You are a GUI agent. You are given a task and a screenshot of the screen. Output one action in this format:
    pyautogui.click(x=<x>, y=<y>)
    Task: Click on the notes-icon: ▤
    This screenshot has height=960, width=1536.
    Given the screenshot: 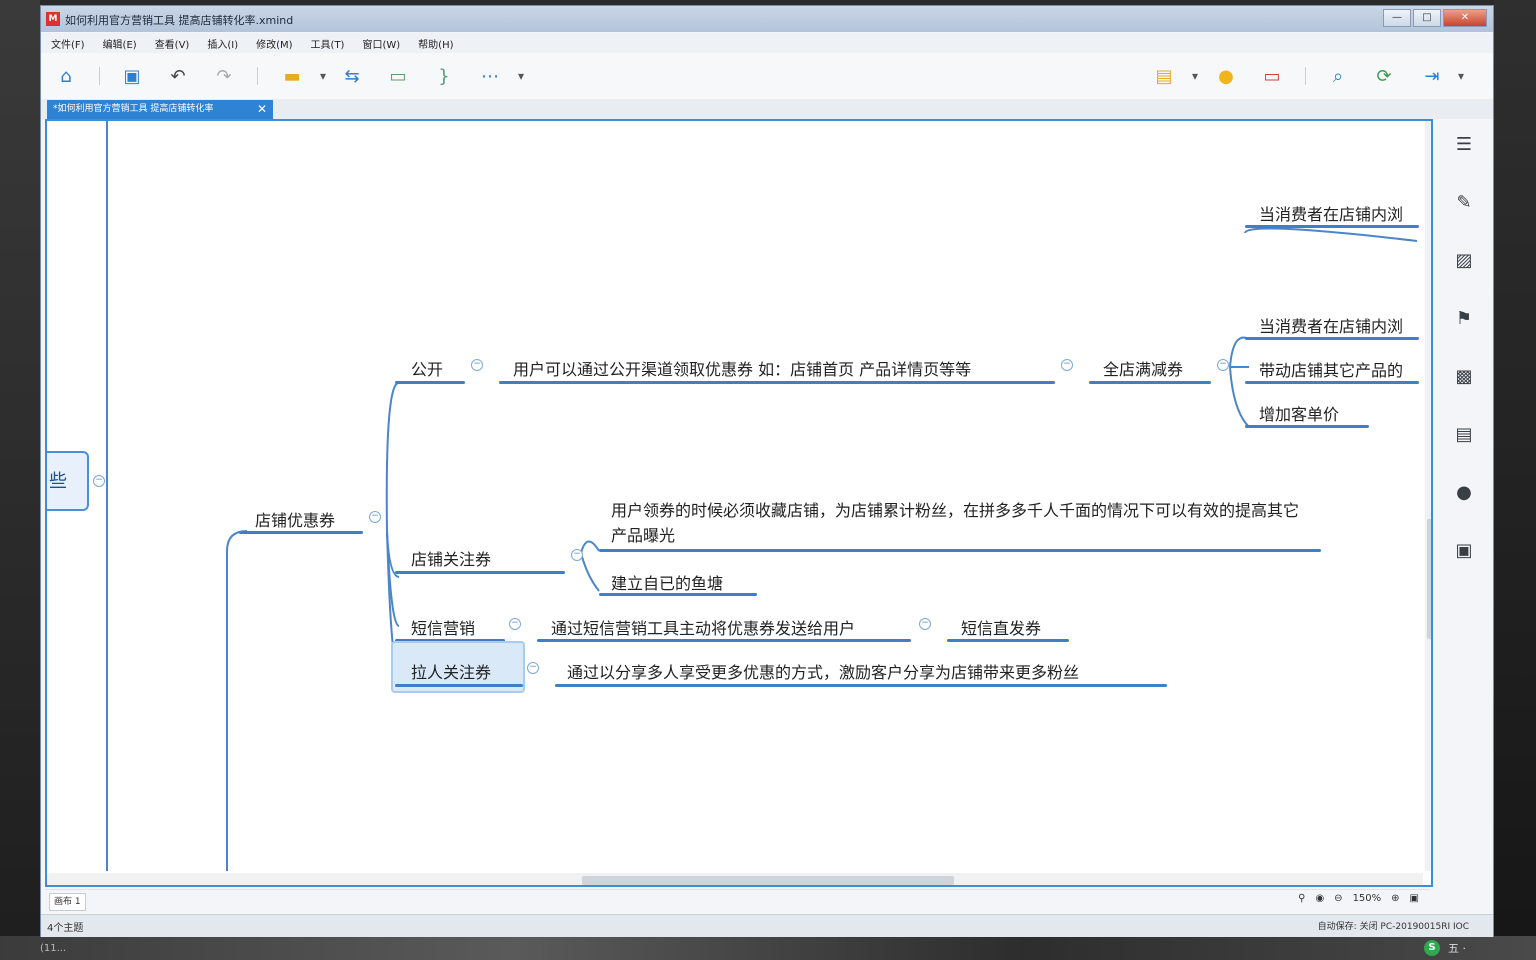 What is the action you would take?
    pyautogui.click(x=1464, y=434)
    